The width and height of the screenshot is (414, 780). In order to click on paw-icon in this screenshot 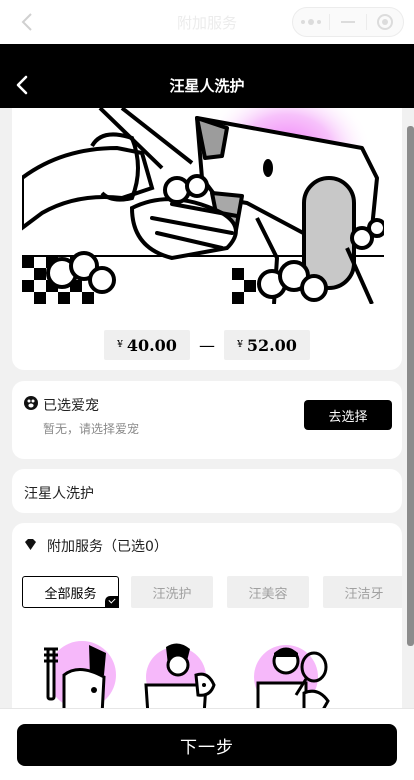, I will do `click(31, 403)`.